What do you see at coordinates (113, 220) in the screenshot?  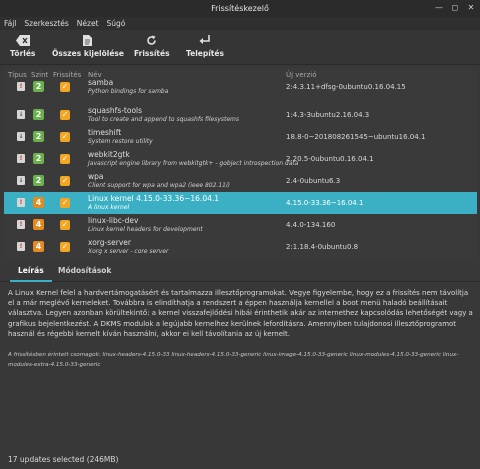 I see `package-name: linux-libc-dev` at bounding box center [113, 220].